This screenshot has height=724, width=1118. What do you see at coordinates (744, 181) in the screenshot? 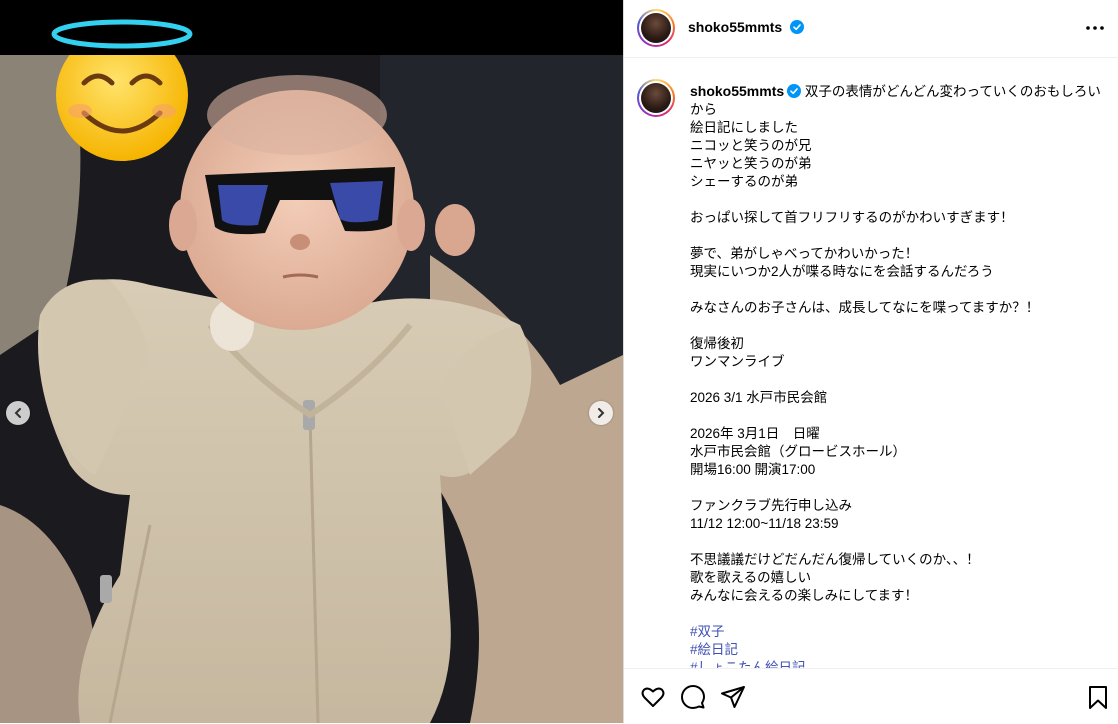
I see `caption-line: シェーするのが弟` at bounding box center [744, 181].